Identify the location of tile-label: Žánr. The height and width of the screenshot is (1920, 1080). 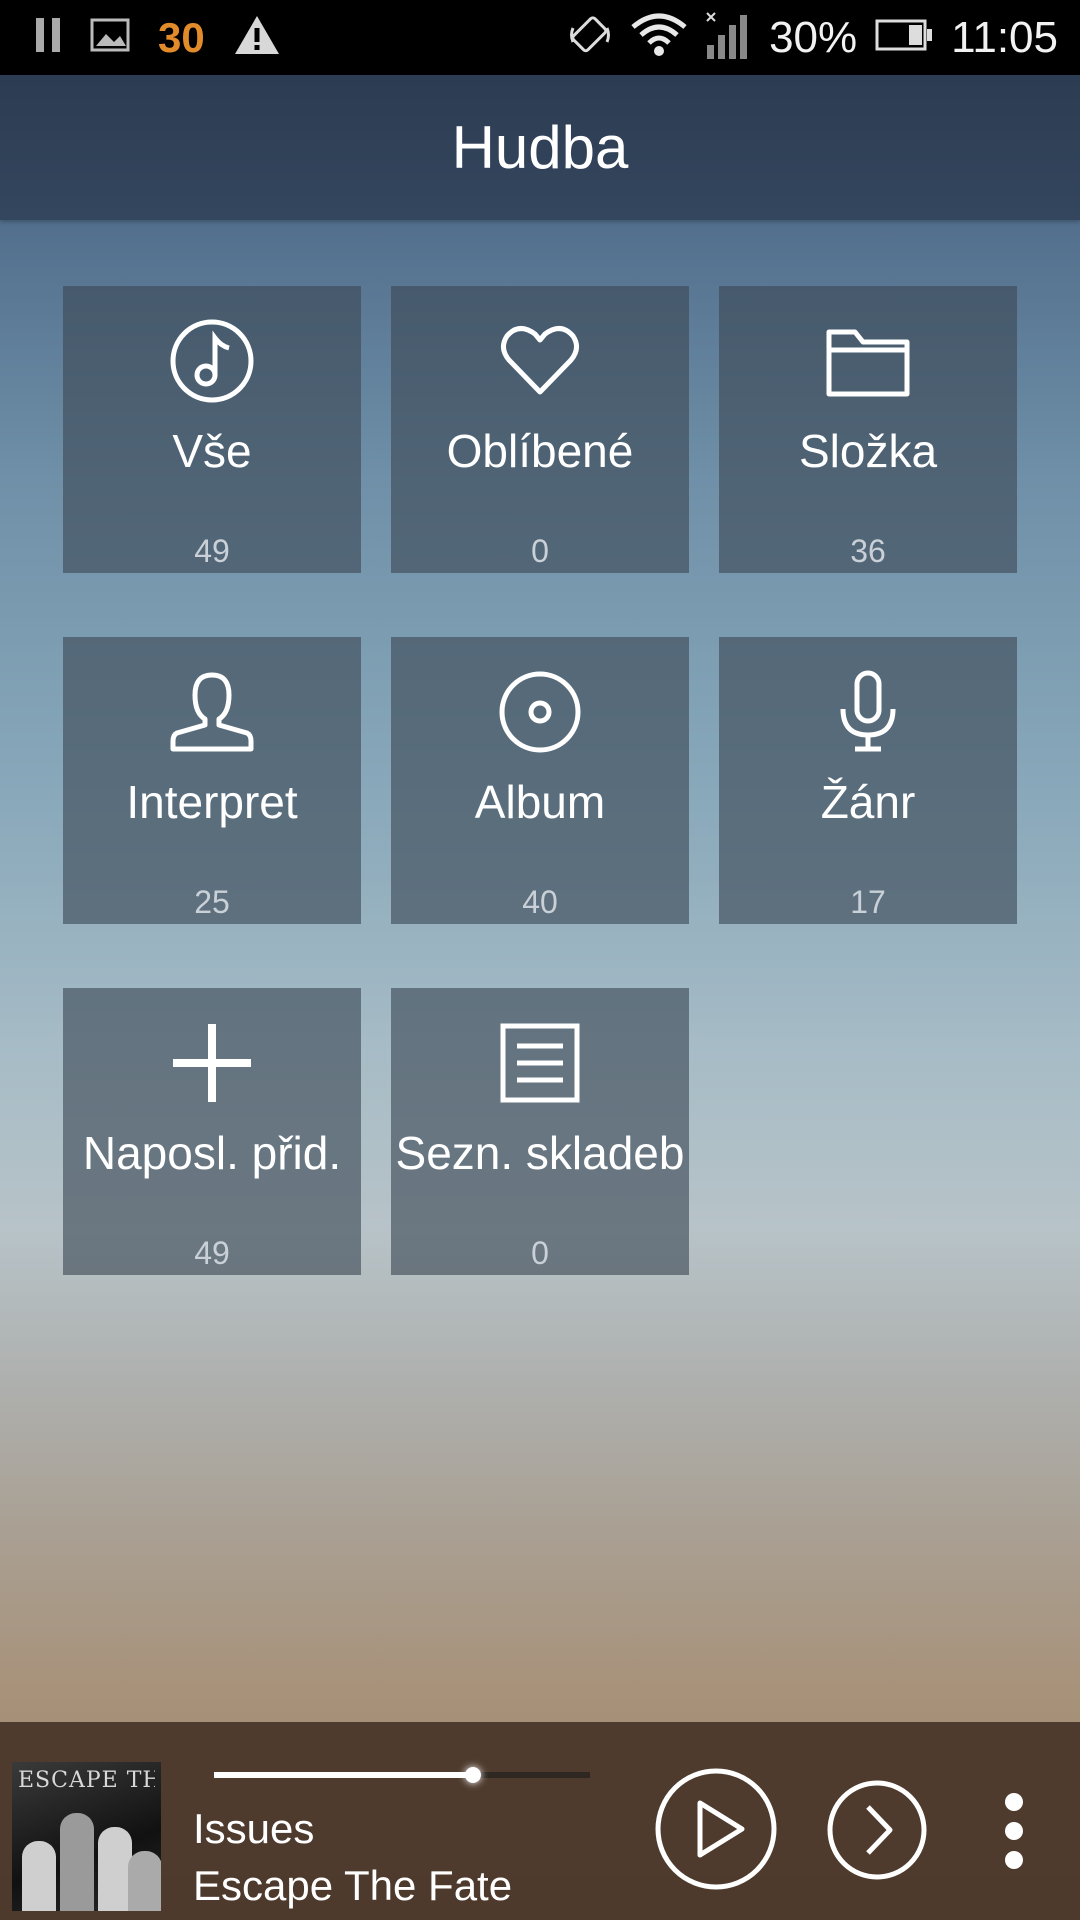
(868, 802).